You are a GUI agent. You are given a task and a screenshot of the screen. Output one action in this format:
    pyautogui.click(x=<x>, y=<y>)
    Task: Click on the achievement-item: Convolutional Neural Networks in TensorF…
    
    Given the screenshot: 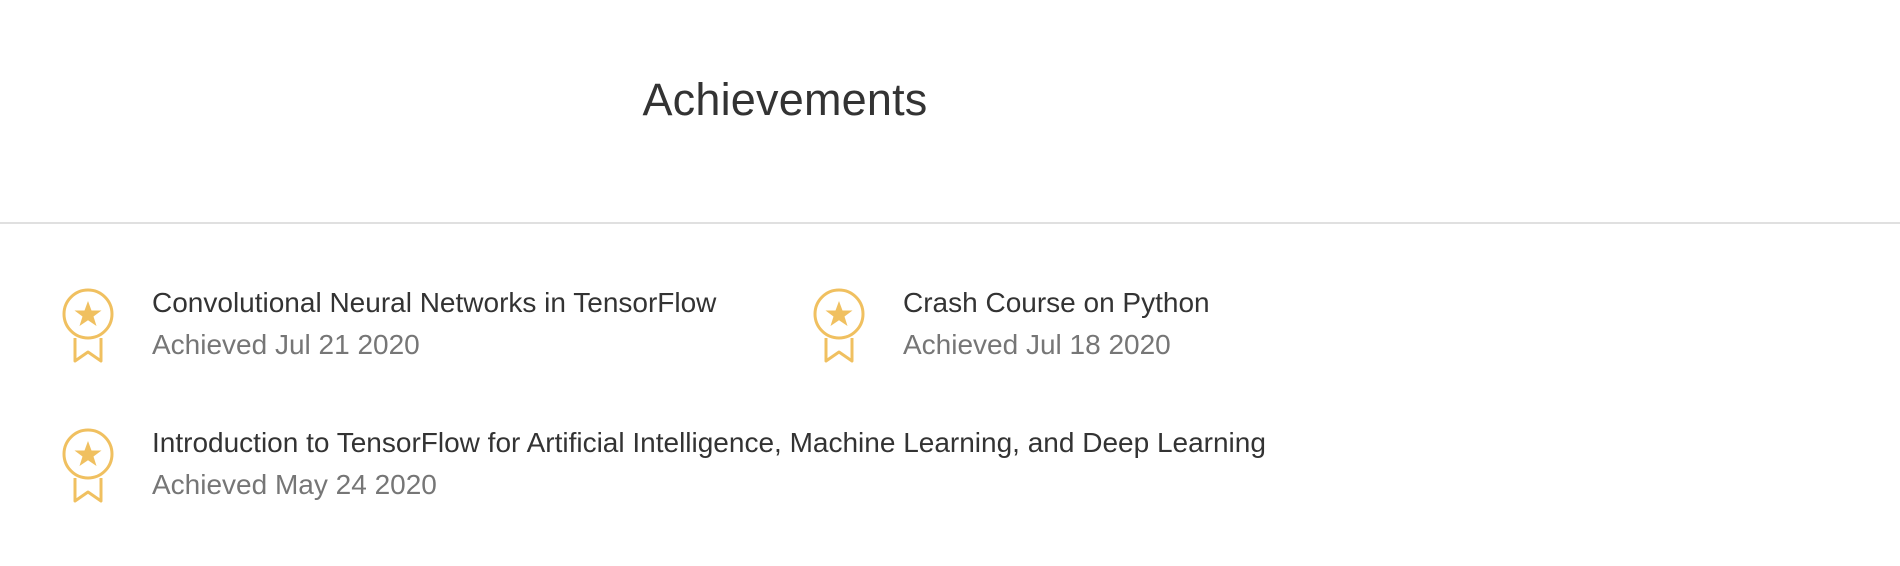 What is the action you would take?
    pyautogui.click(x=388, y=326)
    